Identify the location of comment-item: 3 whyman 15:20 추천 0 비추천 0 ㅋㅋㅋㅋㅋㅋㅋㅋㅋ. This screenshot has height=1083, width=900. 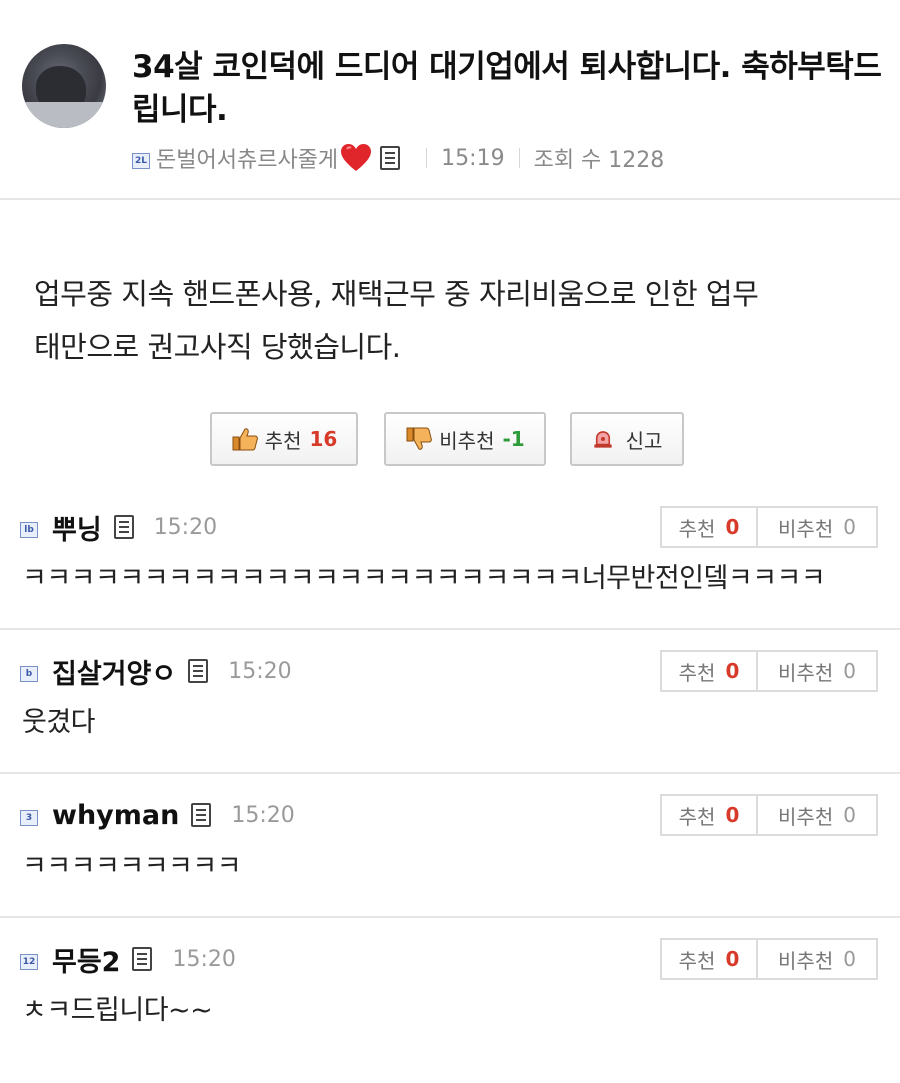
(450, 847).